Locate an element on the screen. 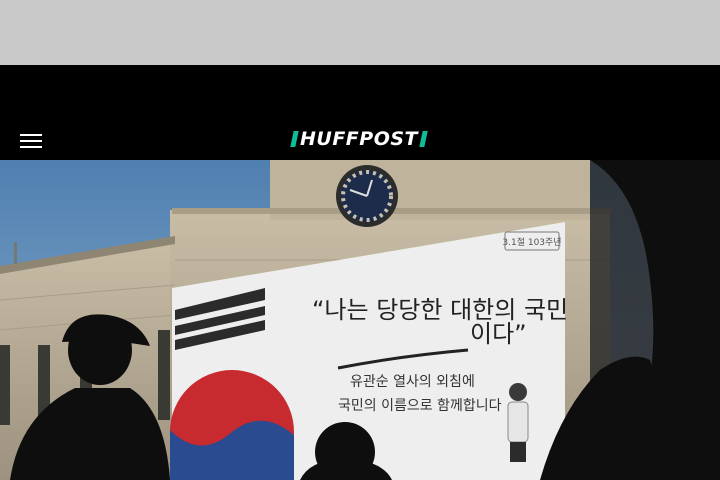 This screenshot has height=480, width=720. huffpost-logo: HUFFPOST is located at coordinates (359, 139).